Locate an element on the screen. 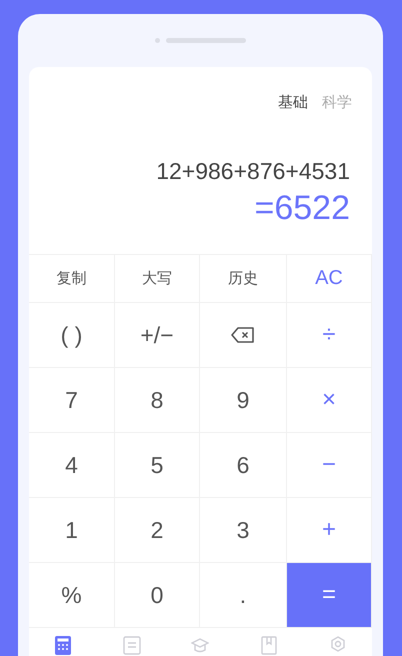  operator-button: ÷ is located at coordinates (329, 335).